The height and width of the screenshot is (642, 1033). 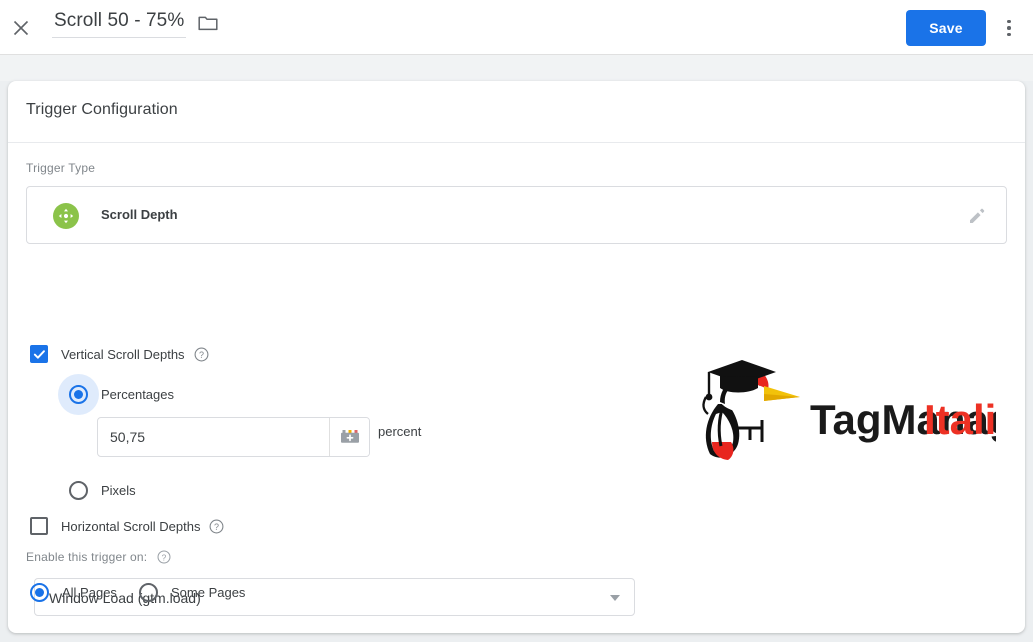 What do you see at coordinates (39, 526) in the screenshot?
I see `horizontal-scroll-depths-checkbox` at bounding box center [39, 526].